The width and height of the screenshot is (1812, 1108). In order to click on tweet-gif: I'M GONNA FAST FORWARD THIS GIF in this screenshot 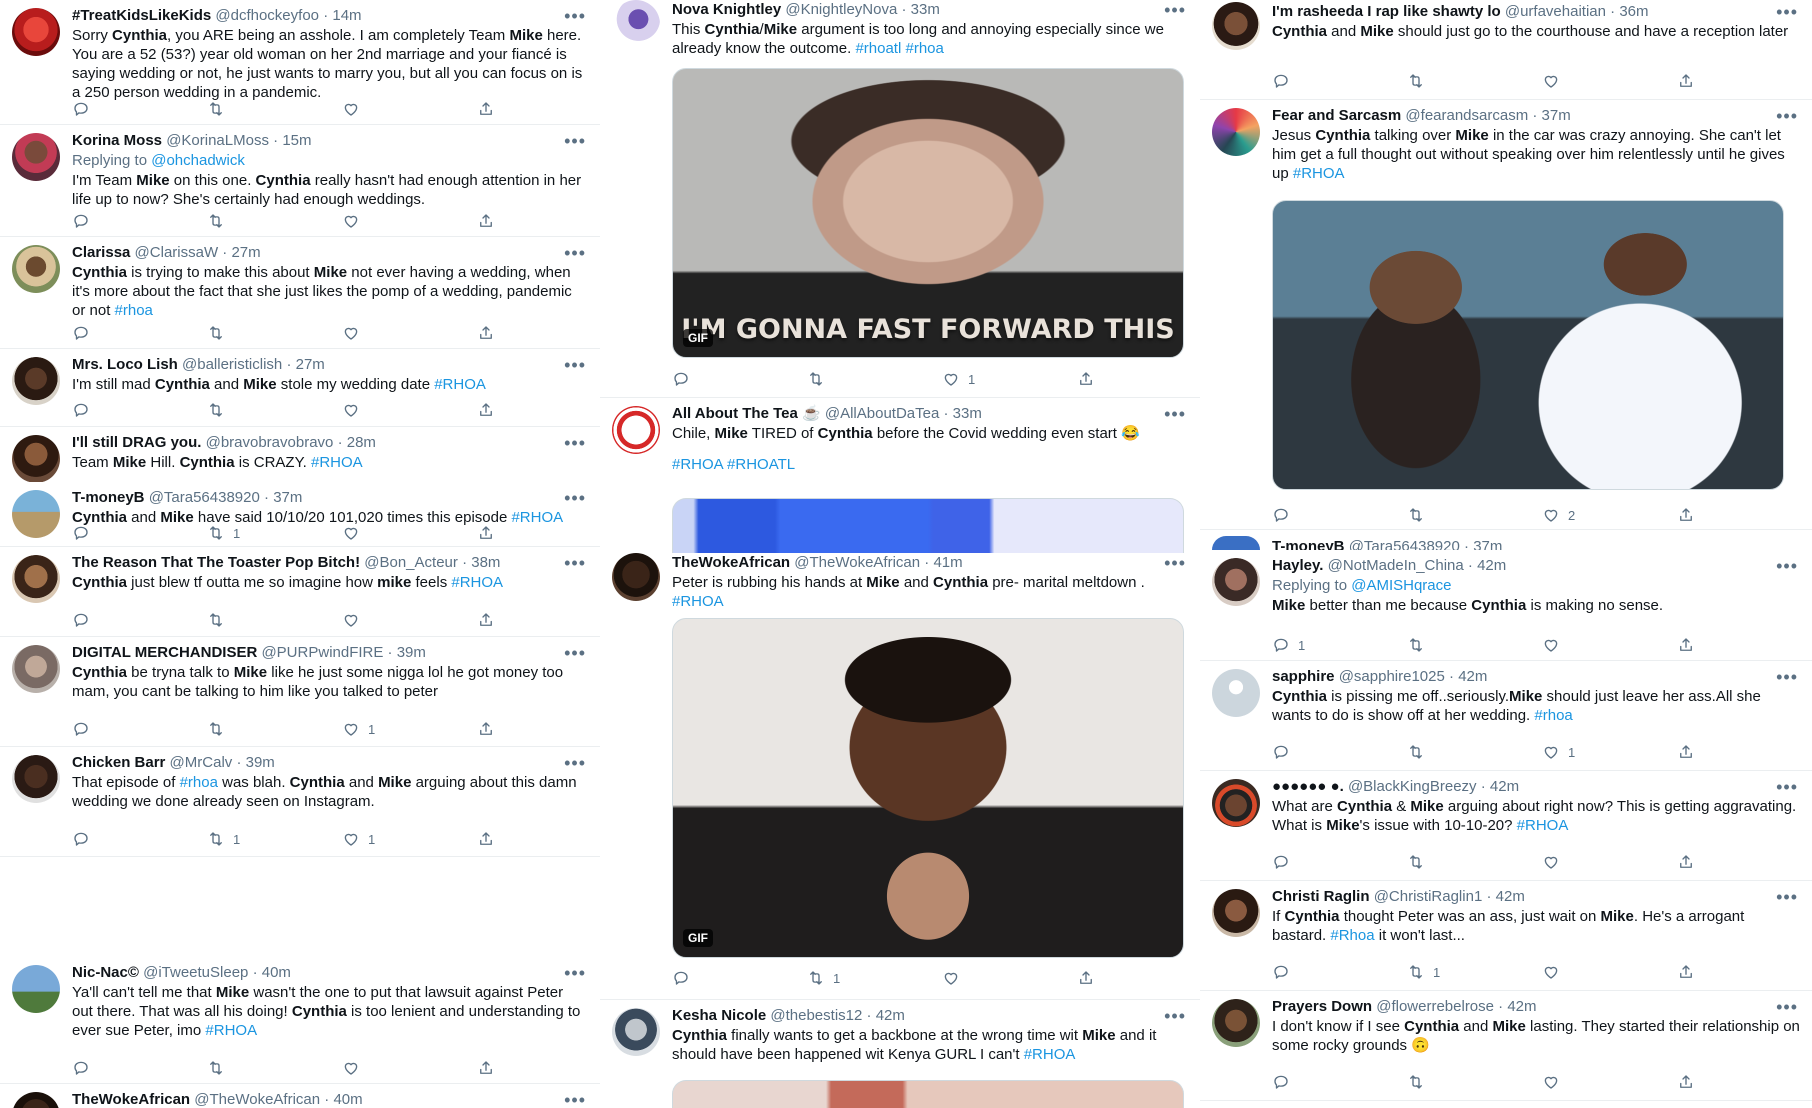, I will do `click(928, 213)`.